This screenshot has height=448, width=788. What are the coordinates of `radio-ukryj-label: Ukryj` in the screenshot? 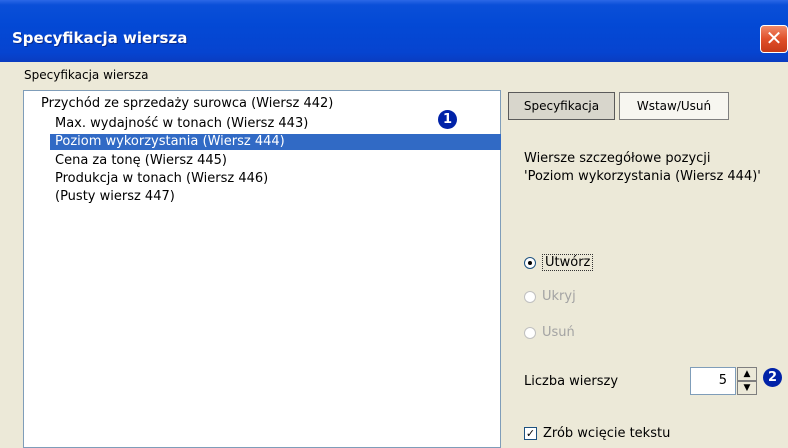 It's located at (559, 296).